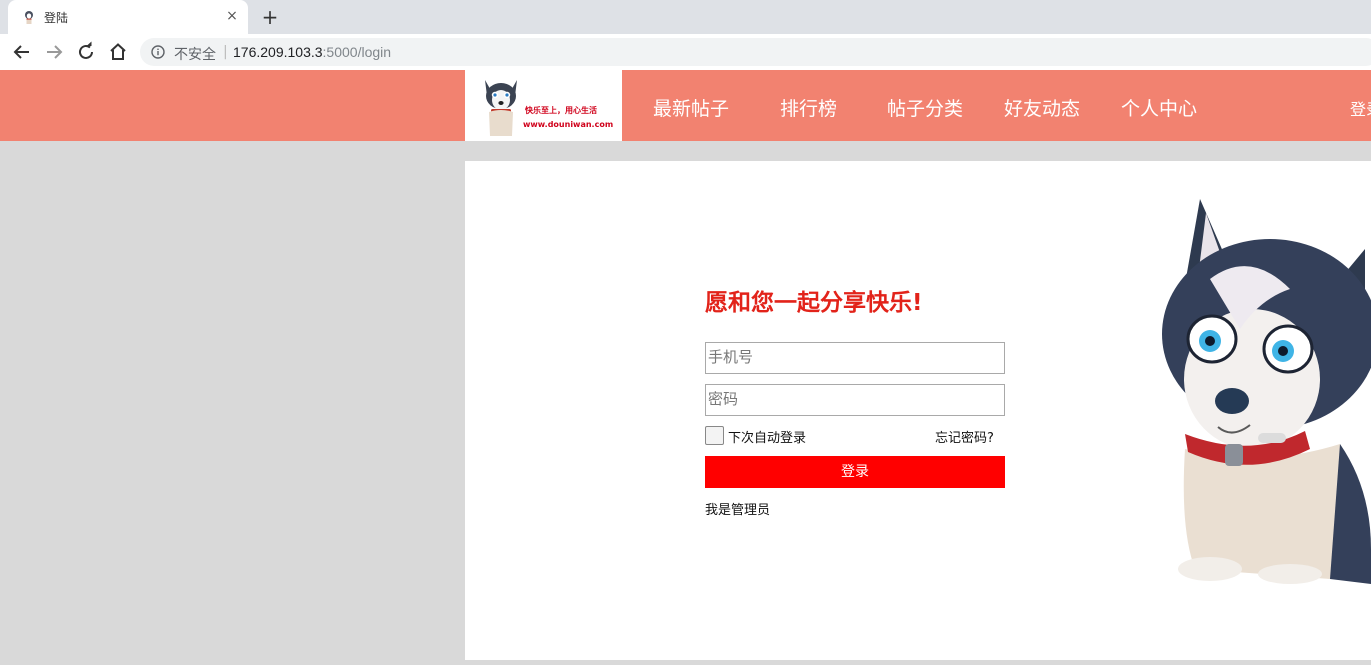 This screenshot has height=665, width=1371. What do you see at coordinates (814, 303) in the screenshot?
I see `login-slogan: 愿和您一起分享快乐!` at bounding box center [814, 303].